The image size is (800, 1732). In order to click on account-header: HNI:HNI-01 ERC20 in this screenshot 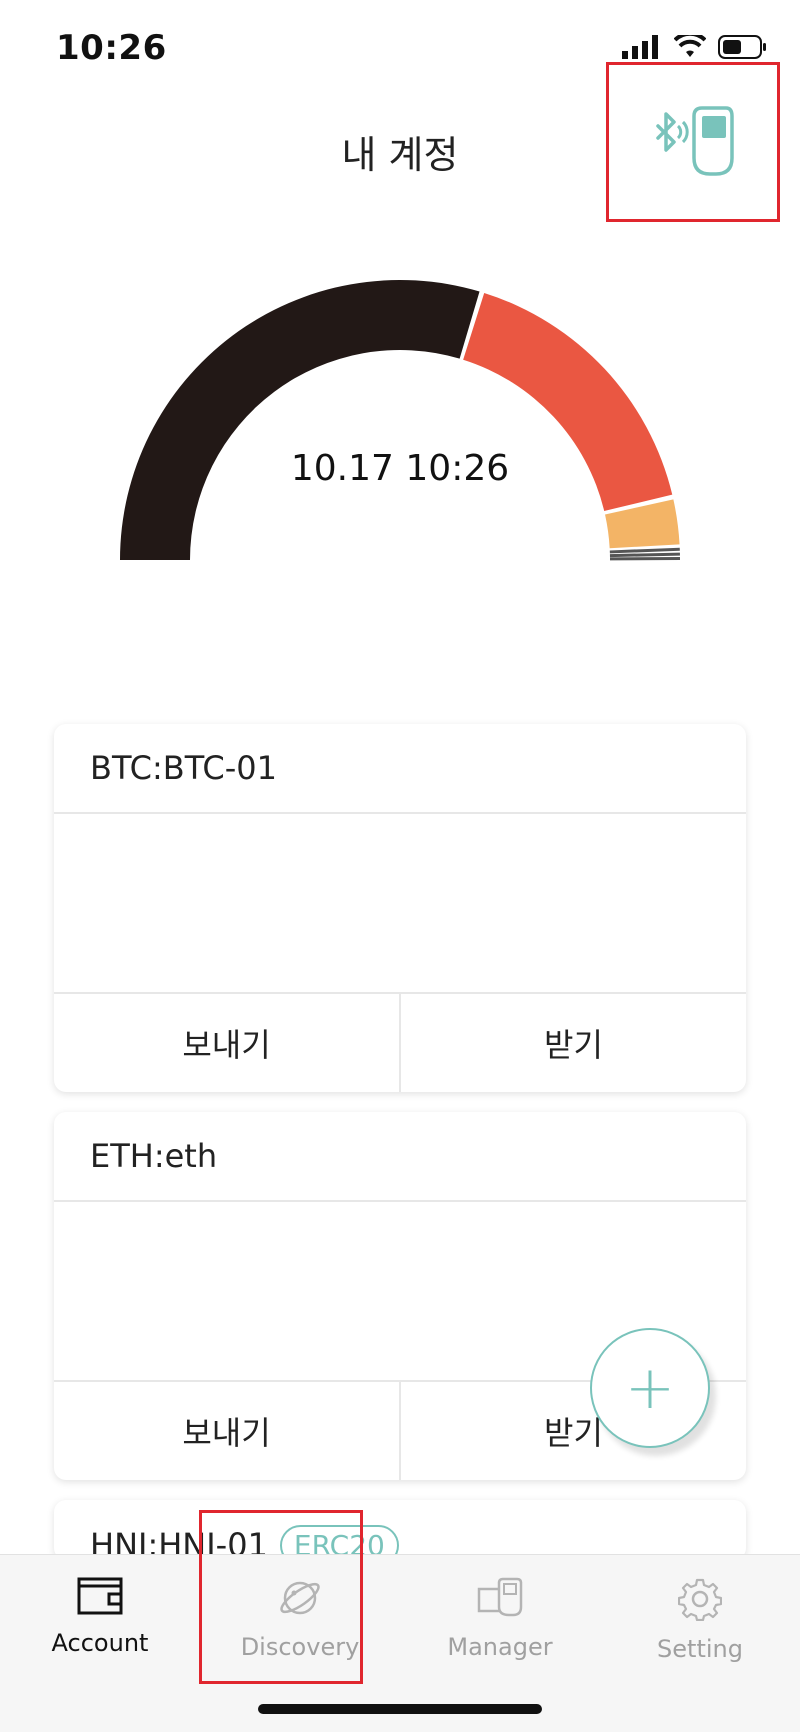, I will do `click(400, 1530)`.